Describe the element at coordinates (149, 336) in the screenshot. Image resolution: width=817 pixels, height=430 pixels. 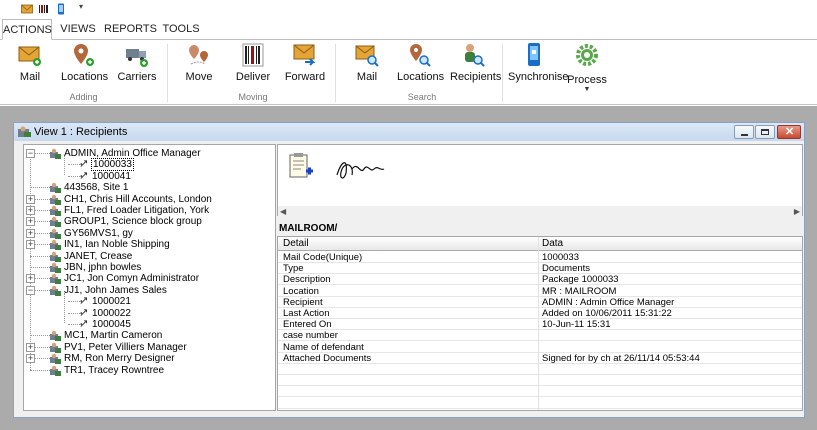
I see `tree-item-recipient: MC1, Martin Cameron` at that location.